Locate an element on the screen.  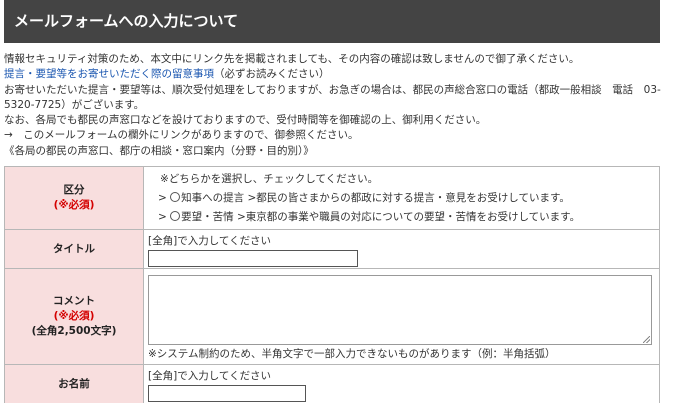
title-input-hint: [全角]で入力してください is located at coordinates (210, 240).